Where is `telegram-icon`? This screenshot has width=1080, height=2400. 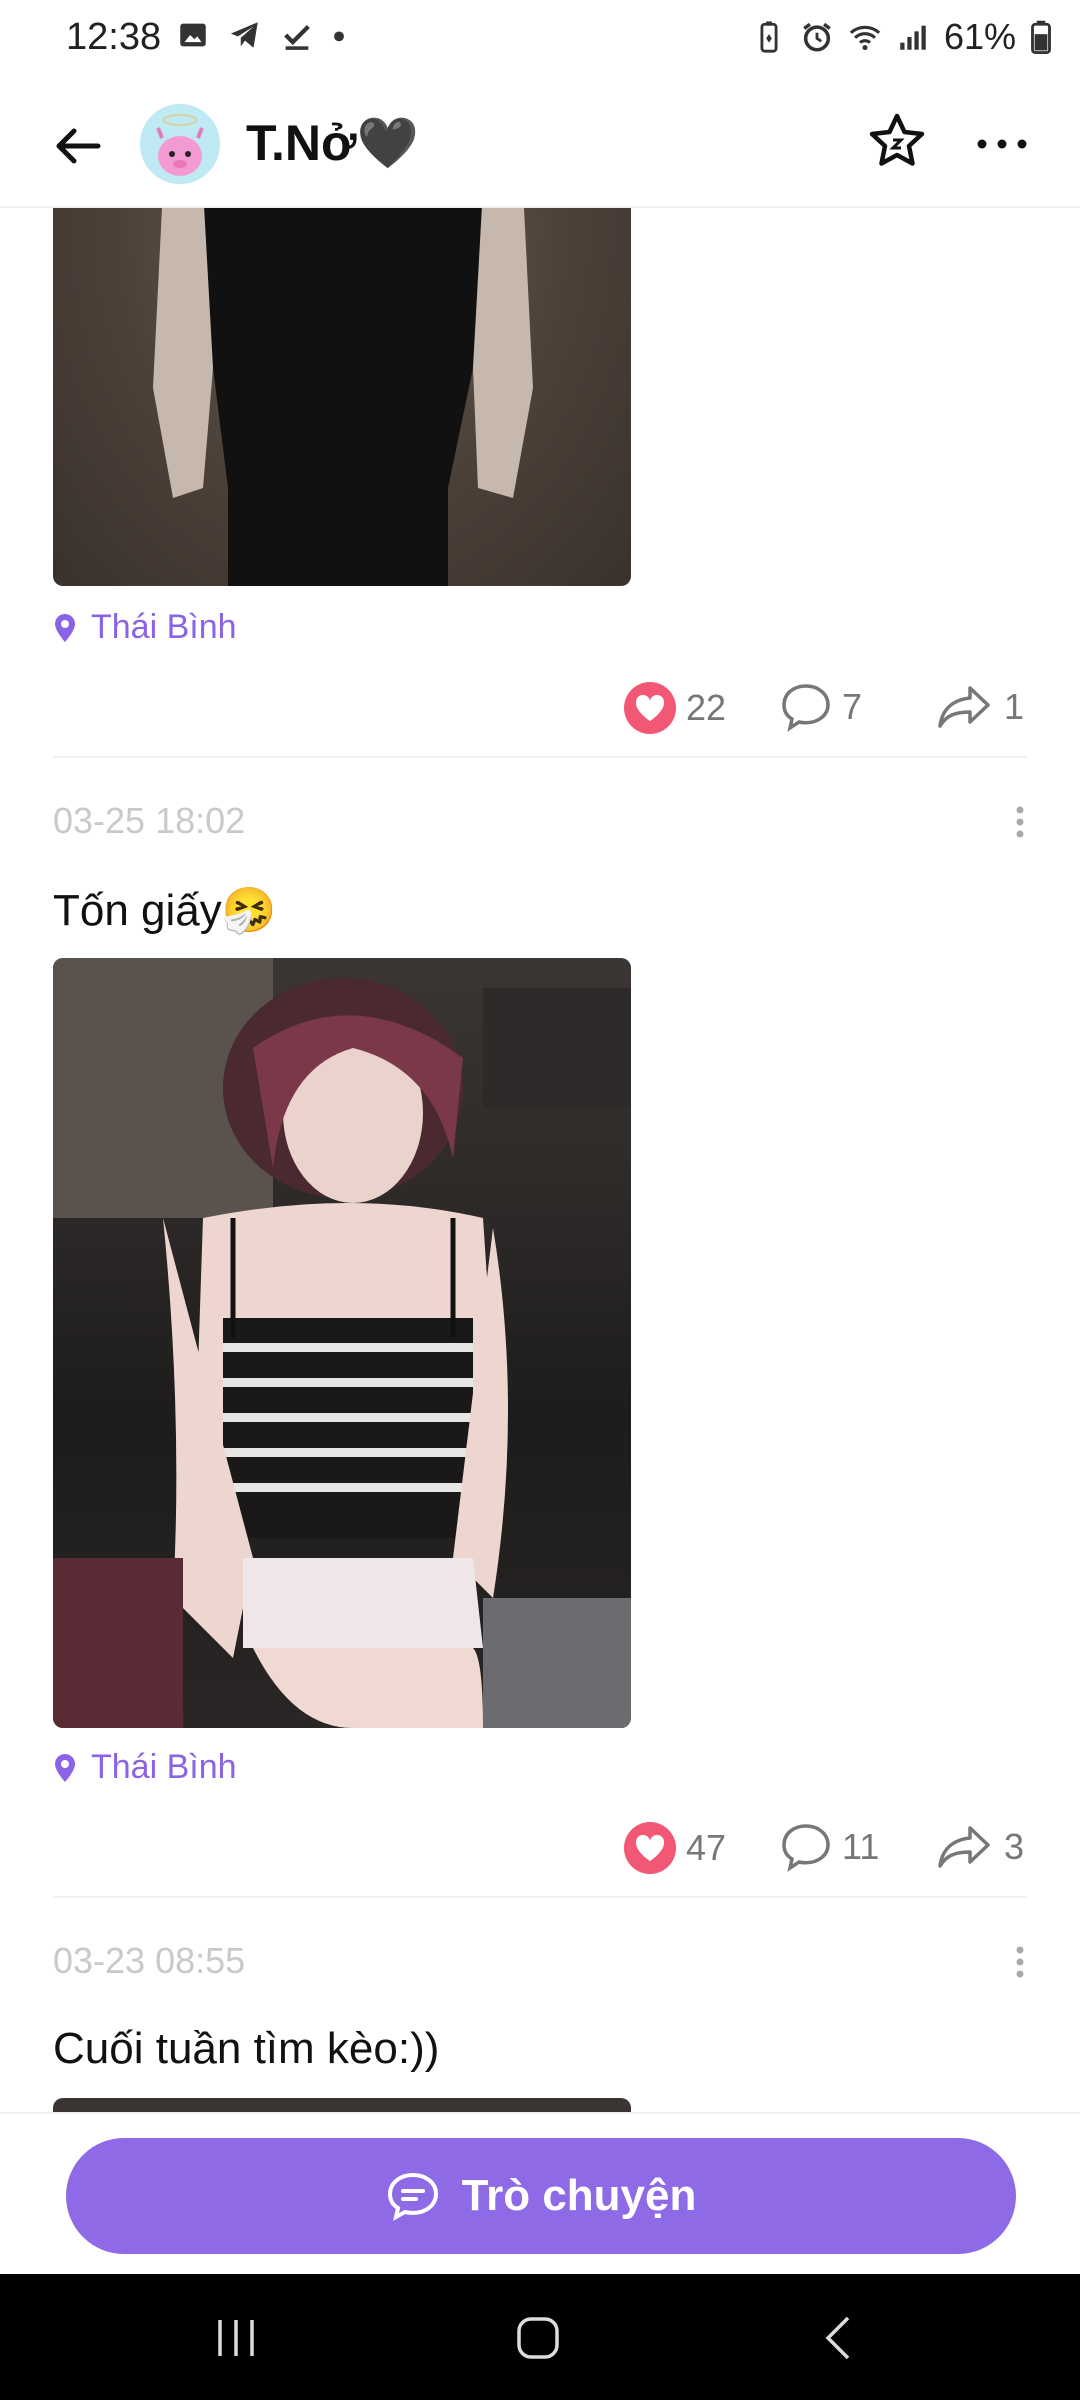
telegram-icon is located at coordinates (244, 35).